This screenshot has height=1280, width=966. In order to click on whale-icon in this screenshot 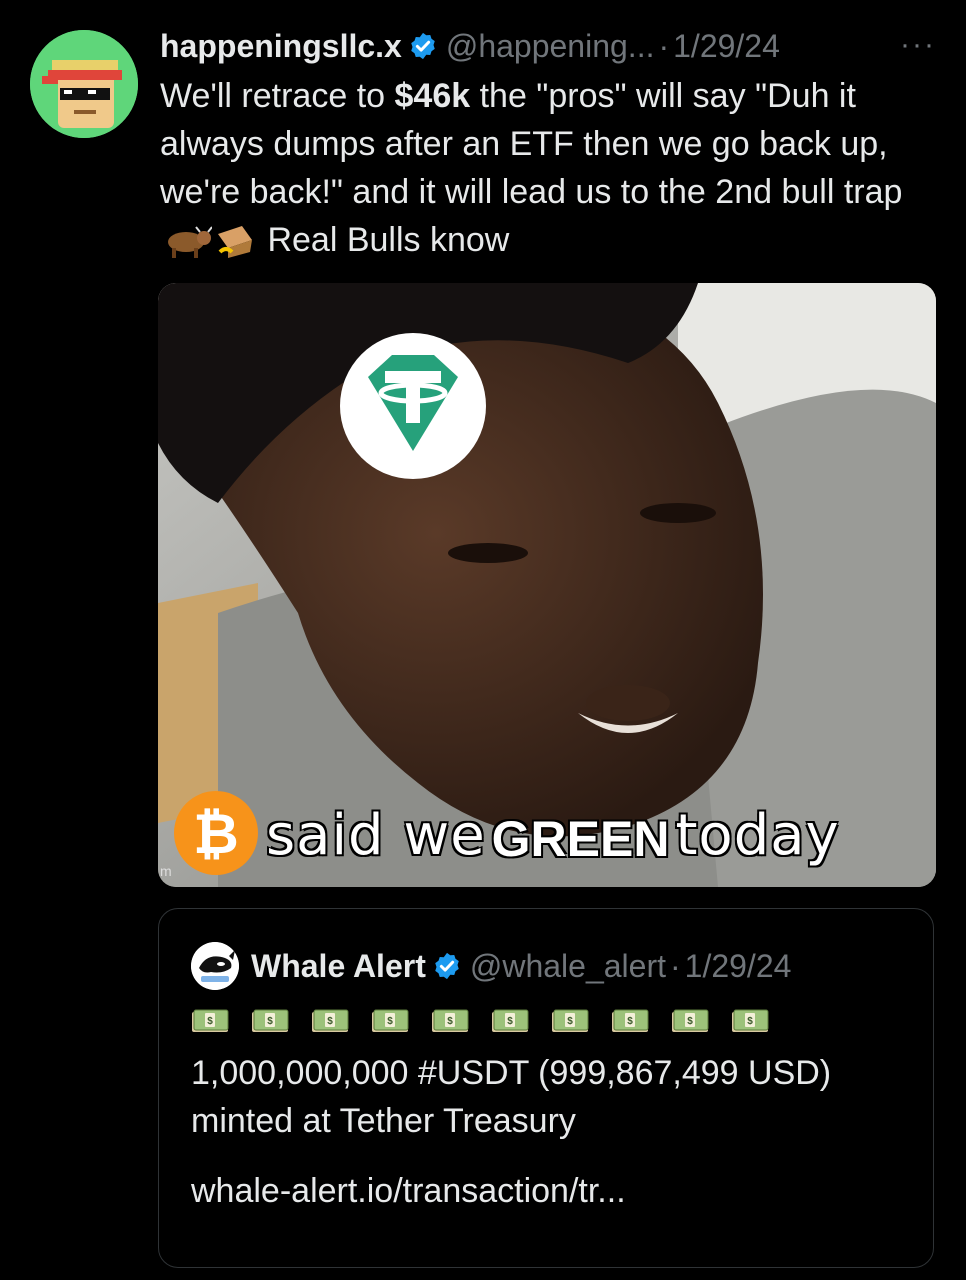, I will do `click(215, 966)`.